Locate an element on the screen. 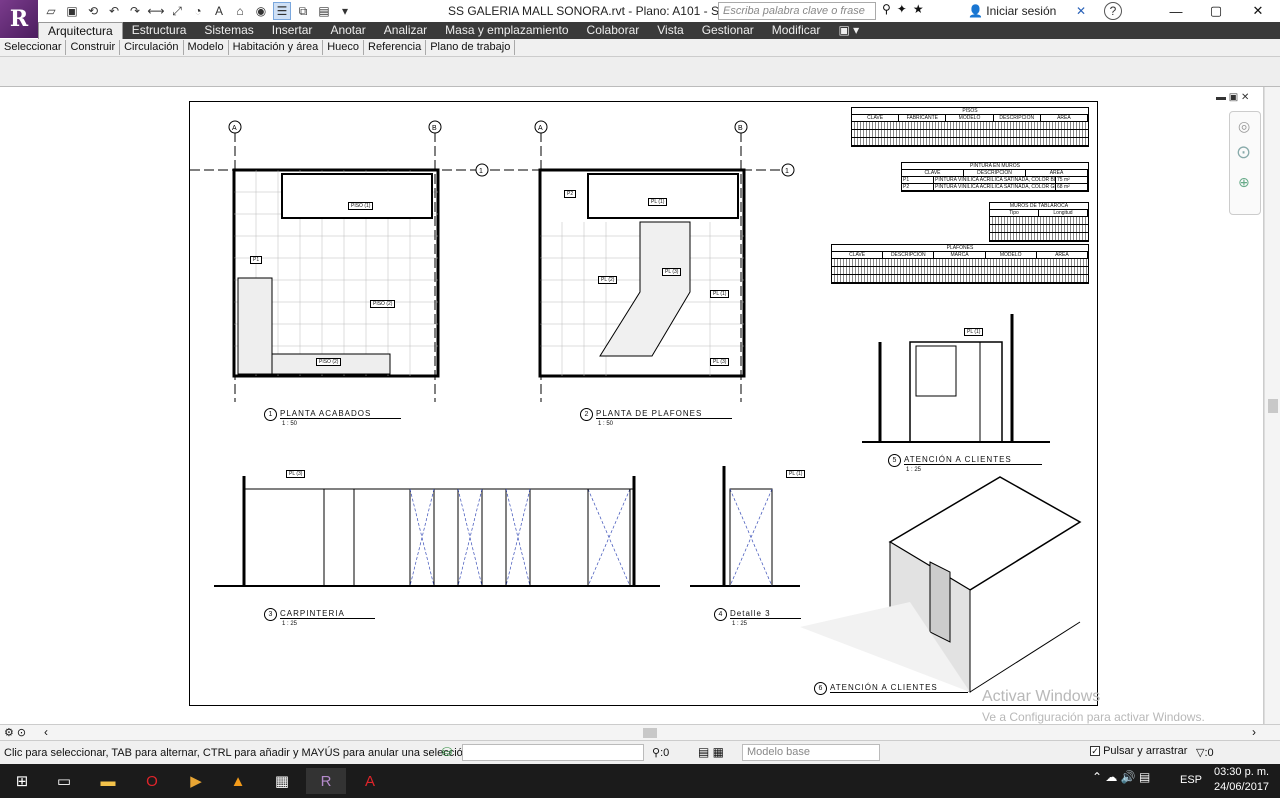 Image resolution: width=1280 pixels, height=798 pixels. material-tag: PL (2) is located at coordinates (608, 280).